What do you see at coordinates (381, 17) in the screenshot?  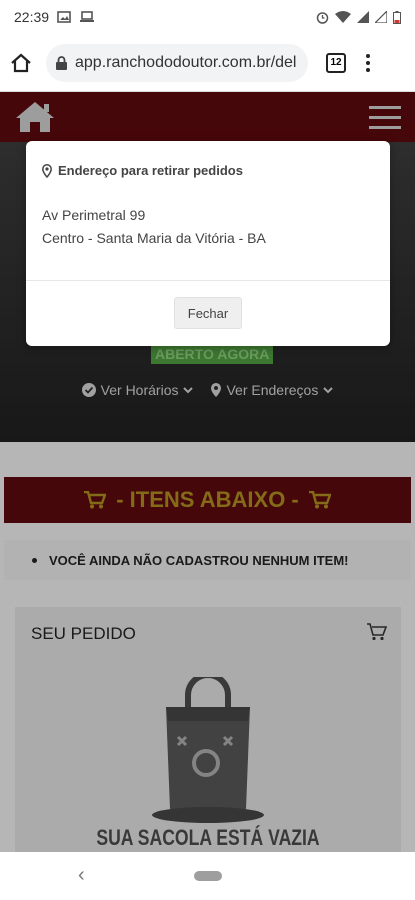 I see `signal-outline-icon` at bounding box center [381, 17].